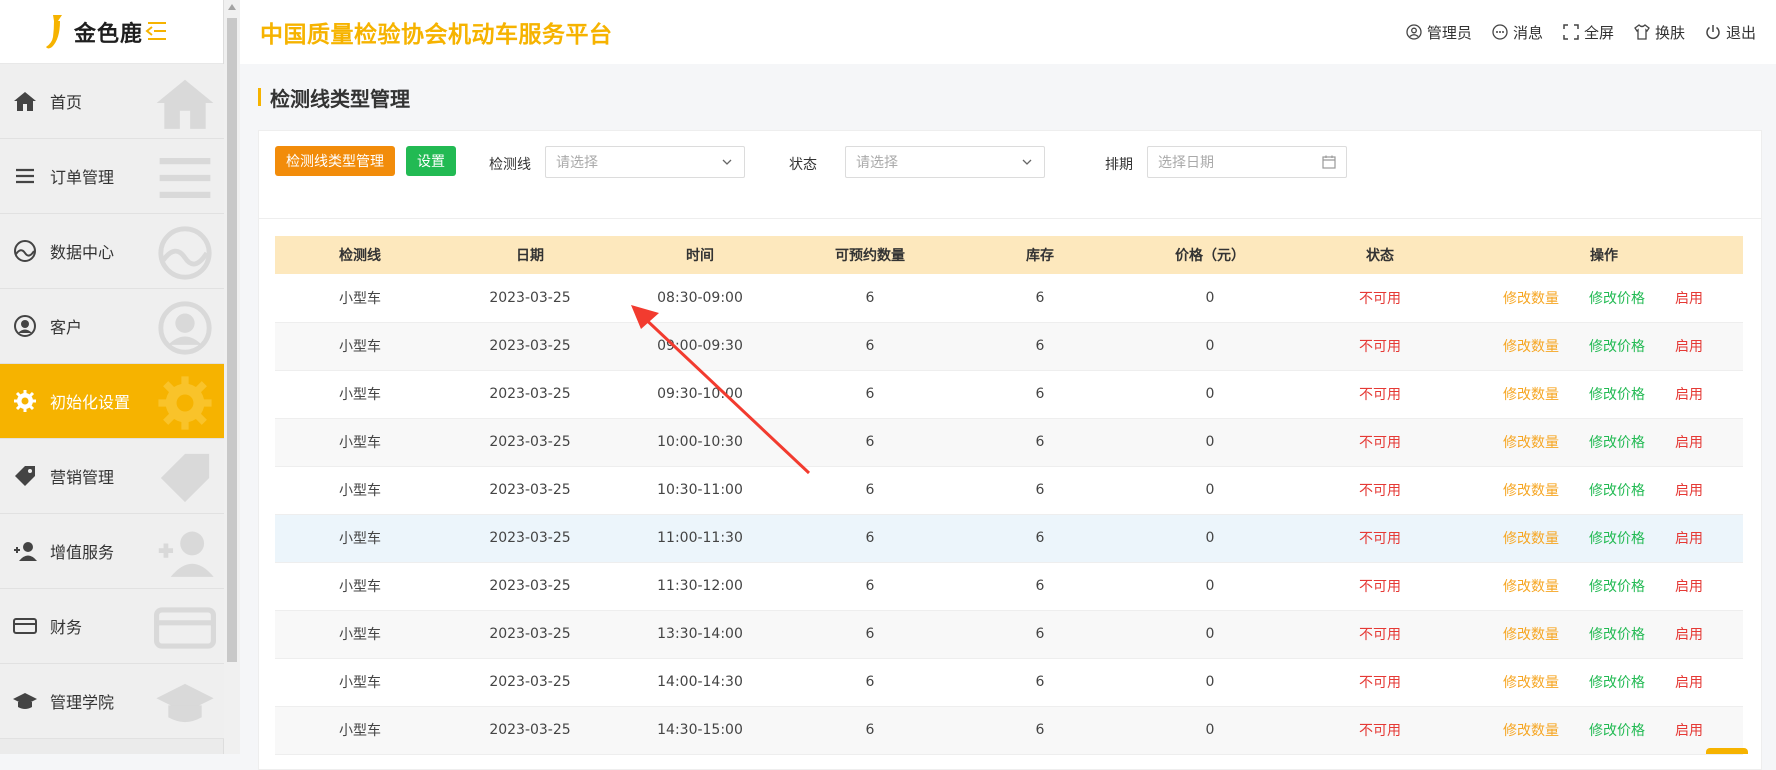 The height and width of the screenshot is (770, 1776). I want to click on header-message-label: 消息, so click(1528, 32).